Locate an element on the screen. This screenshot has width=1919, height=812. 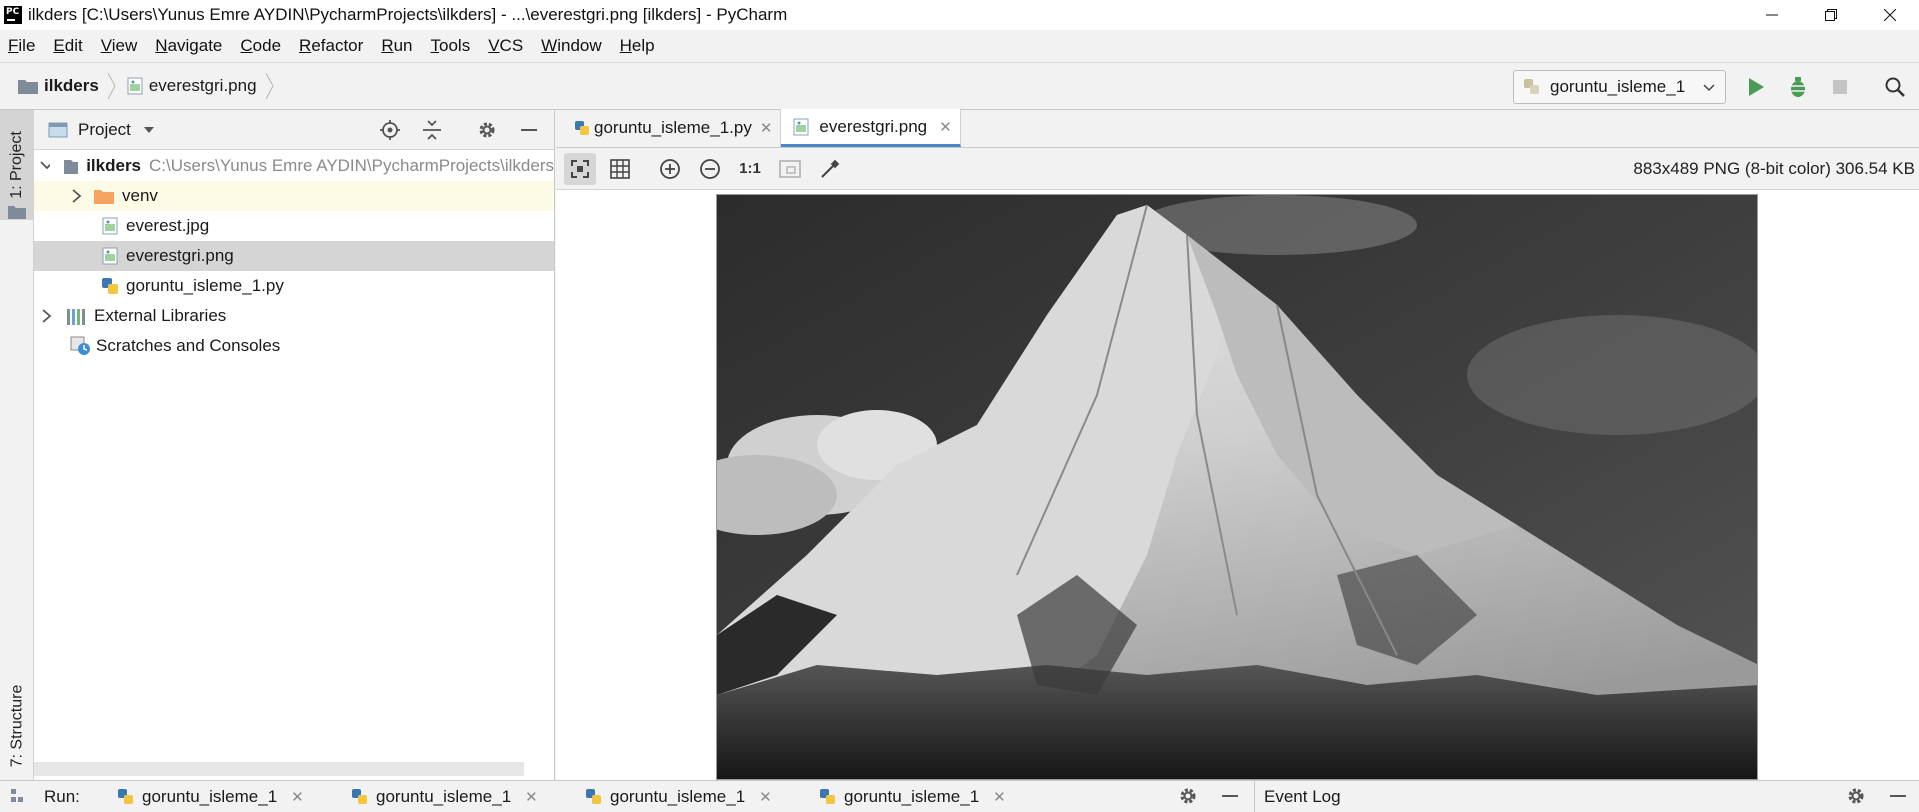
locate-file-icon is located at coordinates (390, 130).